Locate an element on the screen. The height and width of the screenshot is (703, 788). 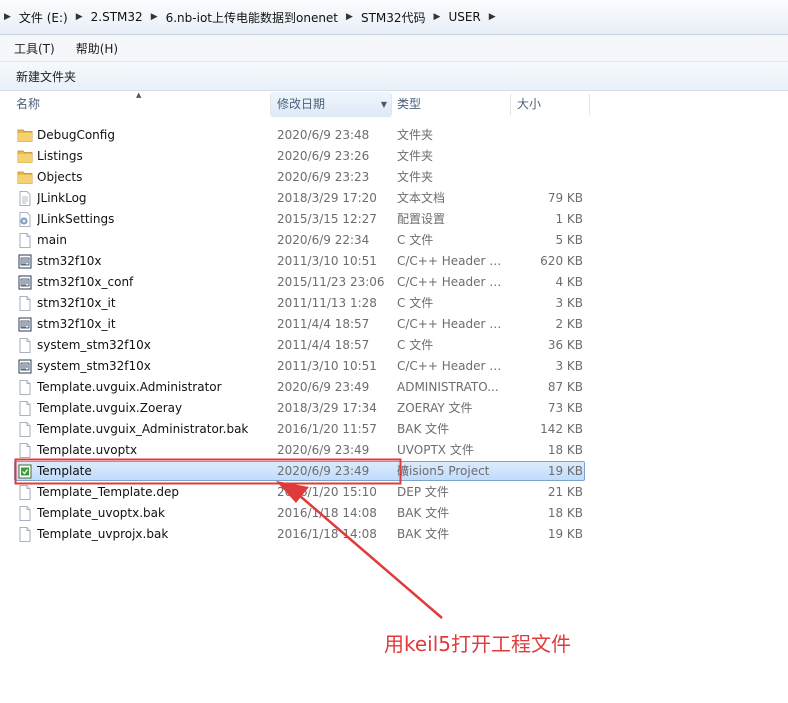
file-row: DebugConfig 2020/6/9 23:48 文件夹 is located at coordinates (394, 135).